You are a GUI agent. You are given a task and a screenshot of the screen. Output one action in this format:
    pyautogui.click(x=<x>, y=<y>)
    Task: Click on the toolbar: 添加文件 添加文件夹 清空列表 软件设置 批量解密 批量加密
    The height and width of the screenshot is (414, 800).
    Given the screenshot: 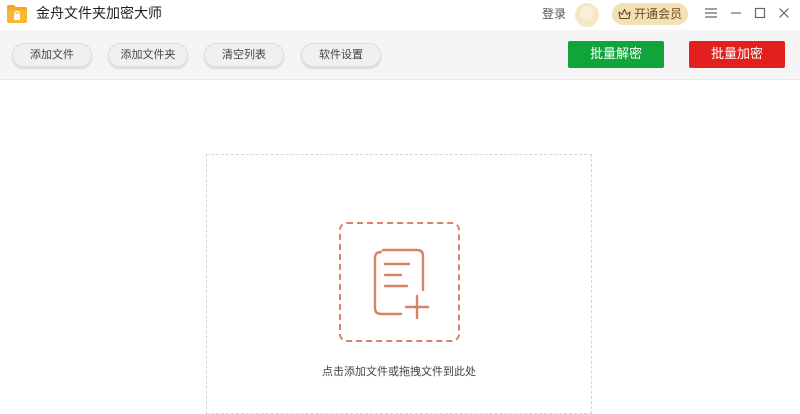 What is the action you would take?
    pyautogui.click(x=400, y=55)
    